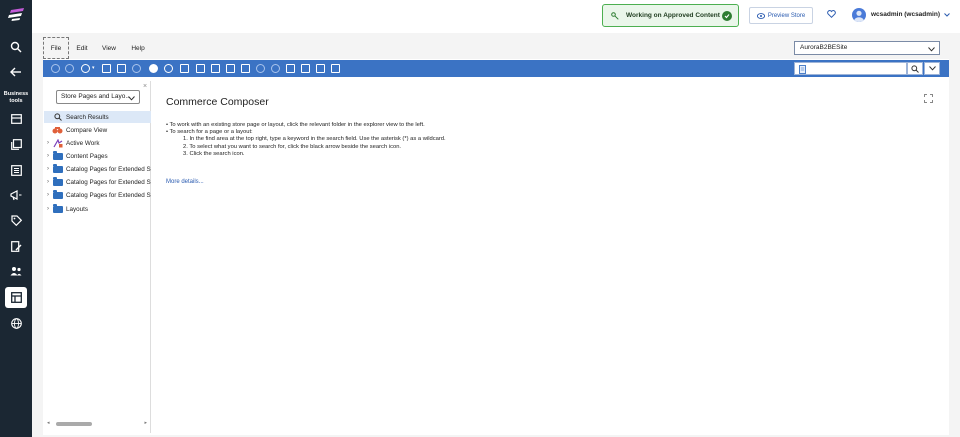  Describe the element at coordinates (56, 48) in the screenshot. I see `menu-file: File` at that location.